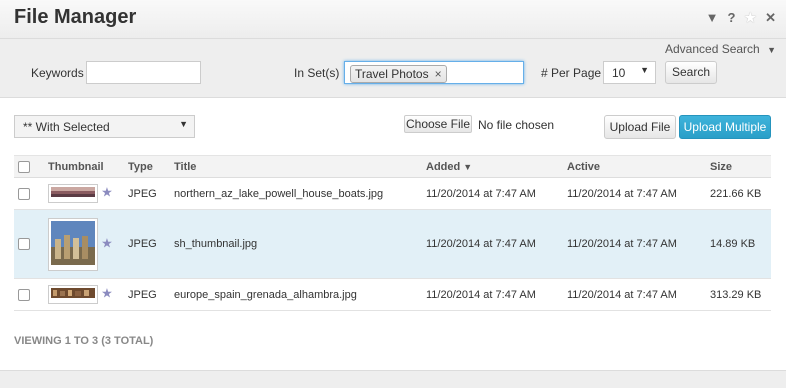 This screenshot has width=786, height=388. What do you see at coordinates (57, 73) in the screenshot?
I see `keywords-label: Keywords` at bounding box center [57, 73].